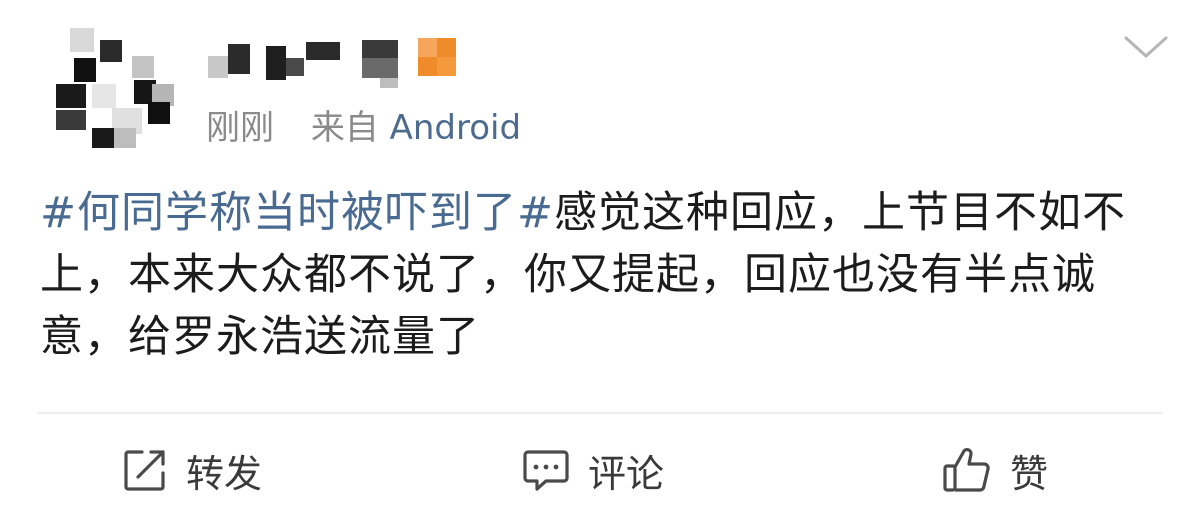  I want to click on thumbs-up-icon, so click(966, 470).